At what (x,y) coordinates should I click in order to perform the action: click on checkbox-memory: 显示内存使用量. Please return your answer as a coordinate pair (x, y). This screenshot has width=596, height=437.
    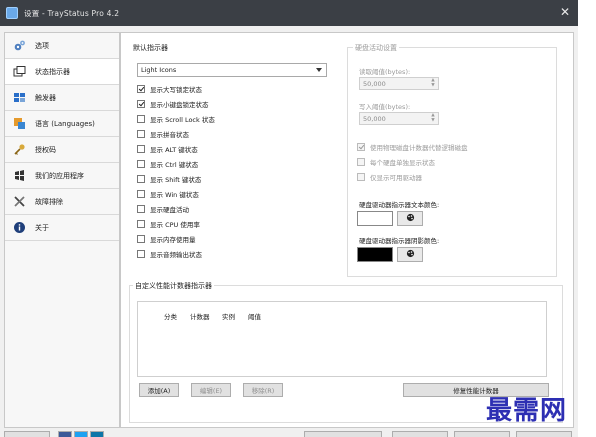
    Looking at the image, I should click on (166, 238).